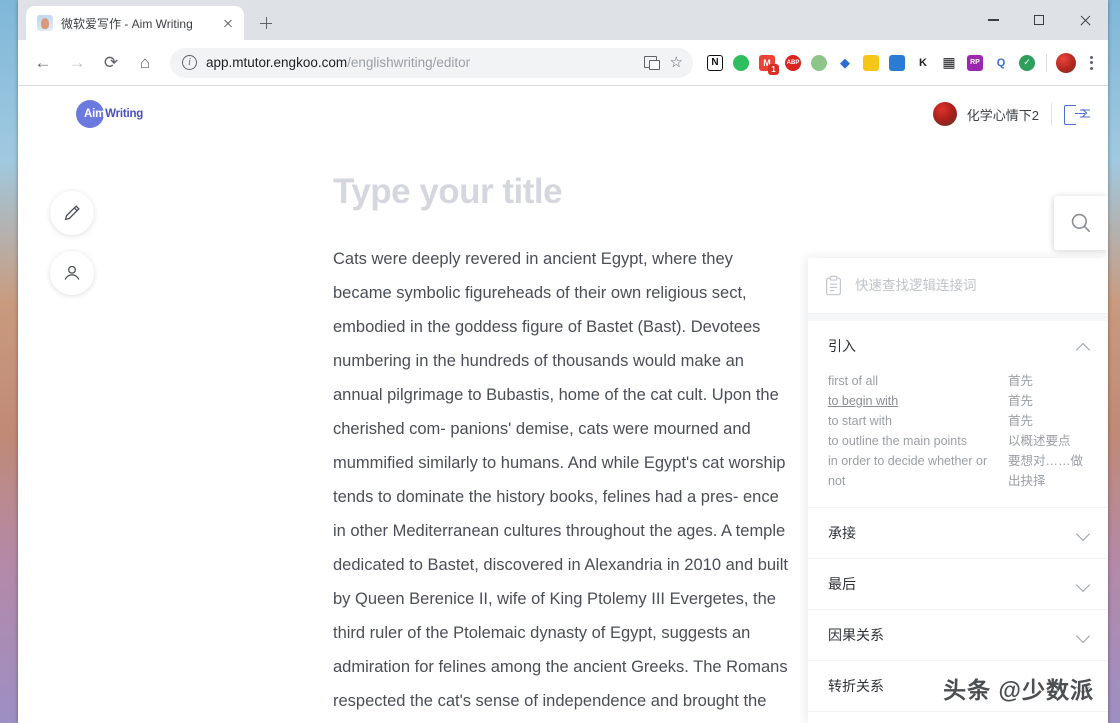 The image size is (1120, 723). Describe the element at coordinates (958, 317) in the screenshot. I see `panel-divider` at that location.